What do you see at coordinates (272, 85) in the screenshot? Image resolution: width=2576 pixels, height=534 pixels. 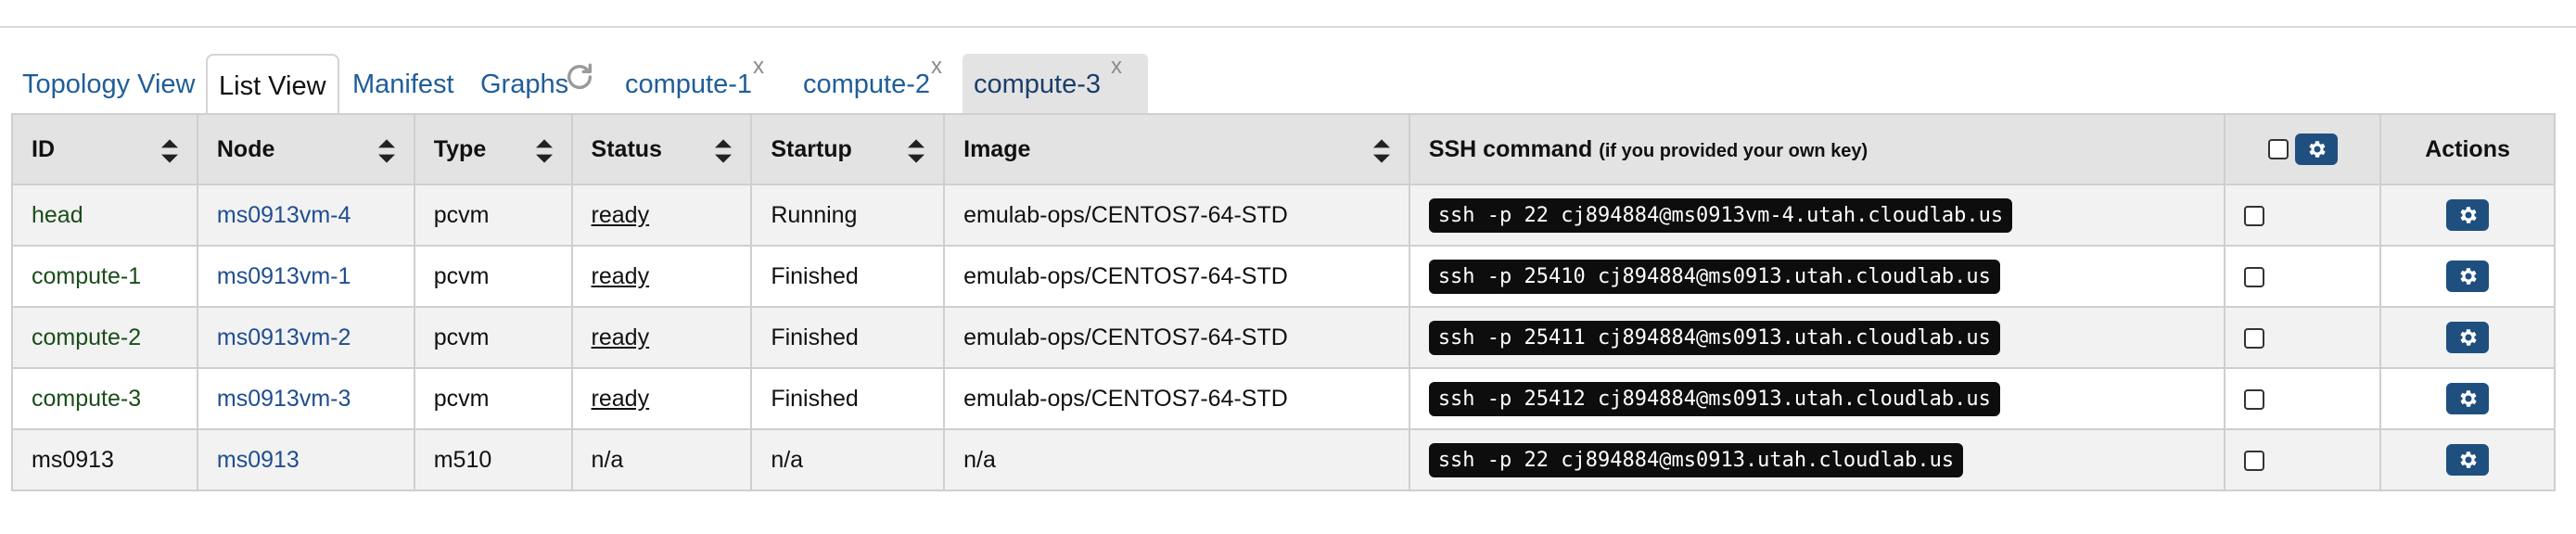 I see `tab-list-view: List View` at bounding box center [272, 85].